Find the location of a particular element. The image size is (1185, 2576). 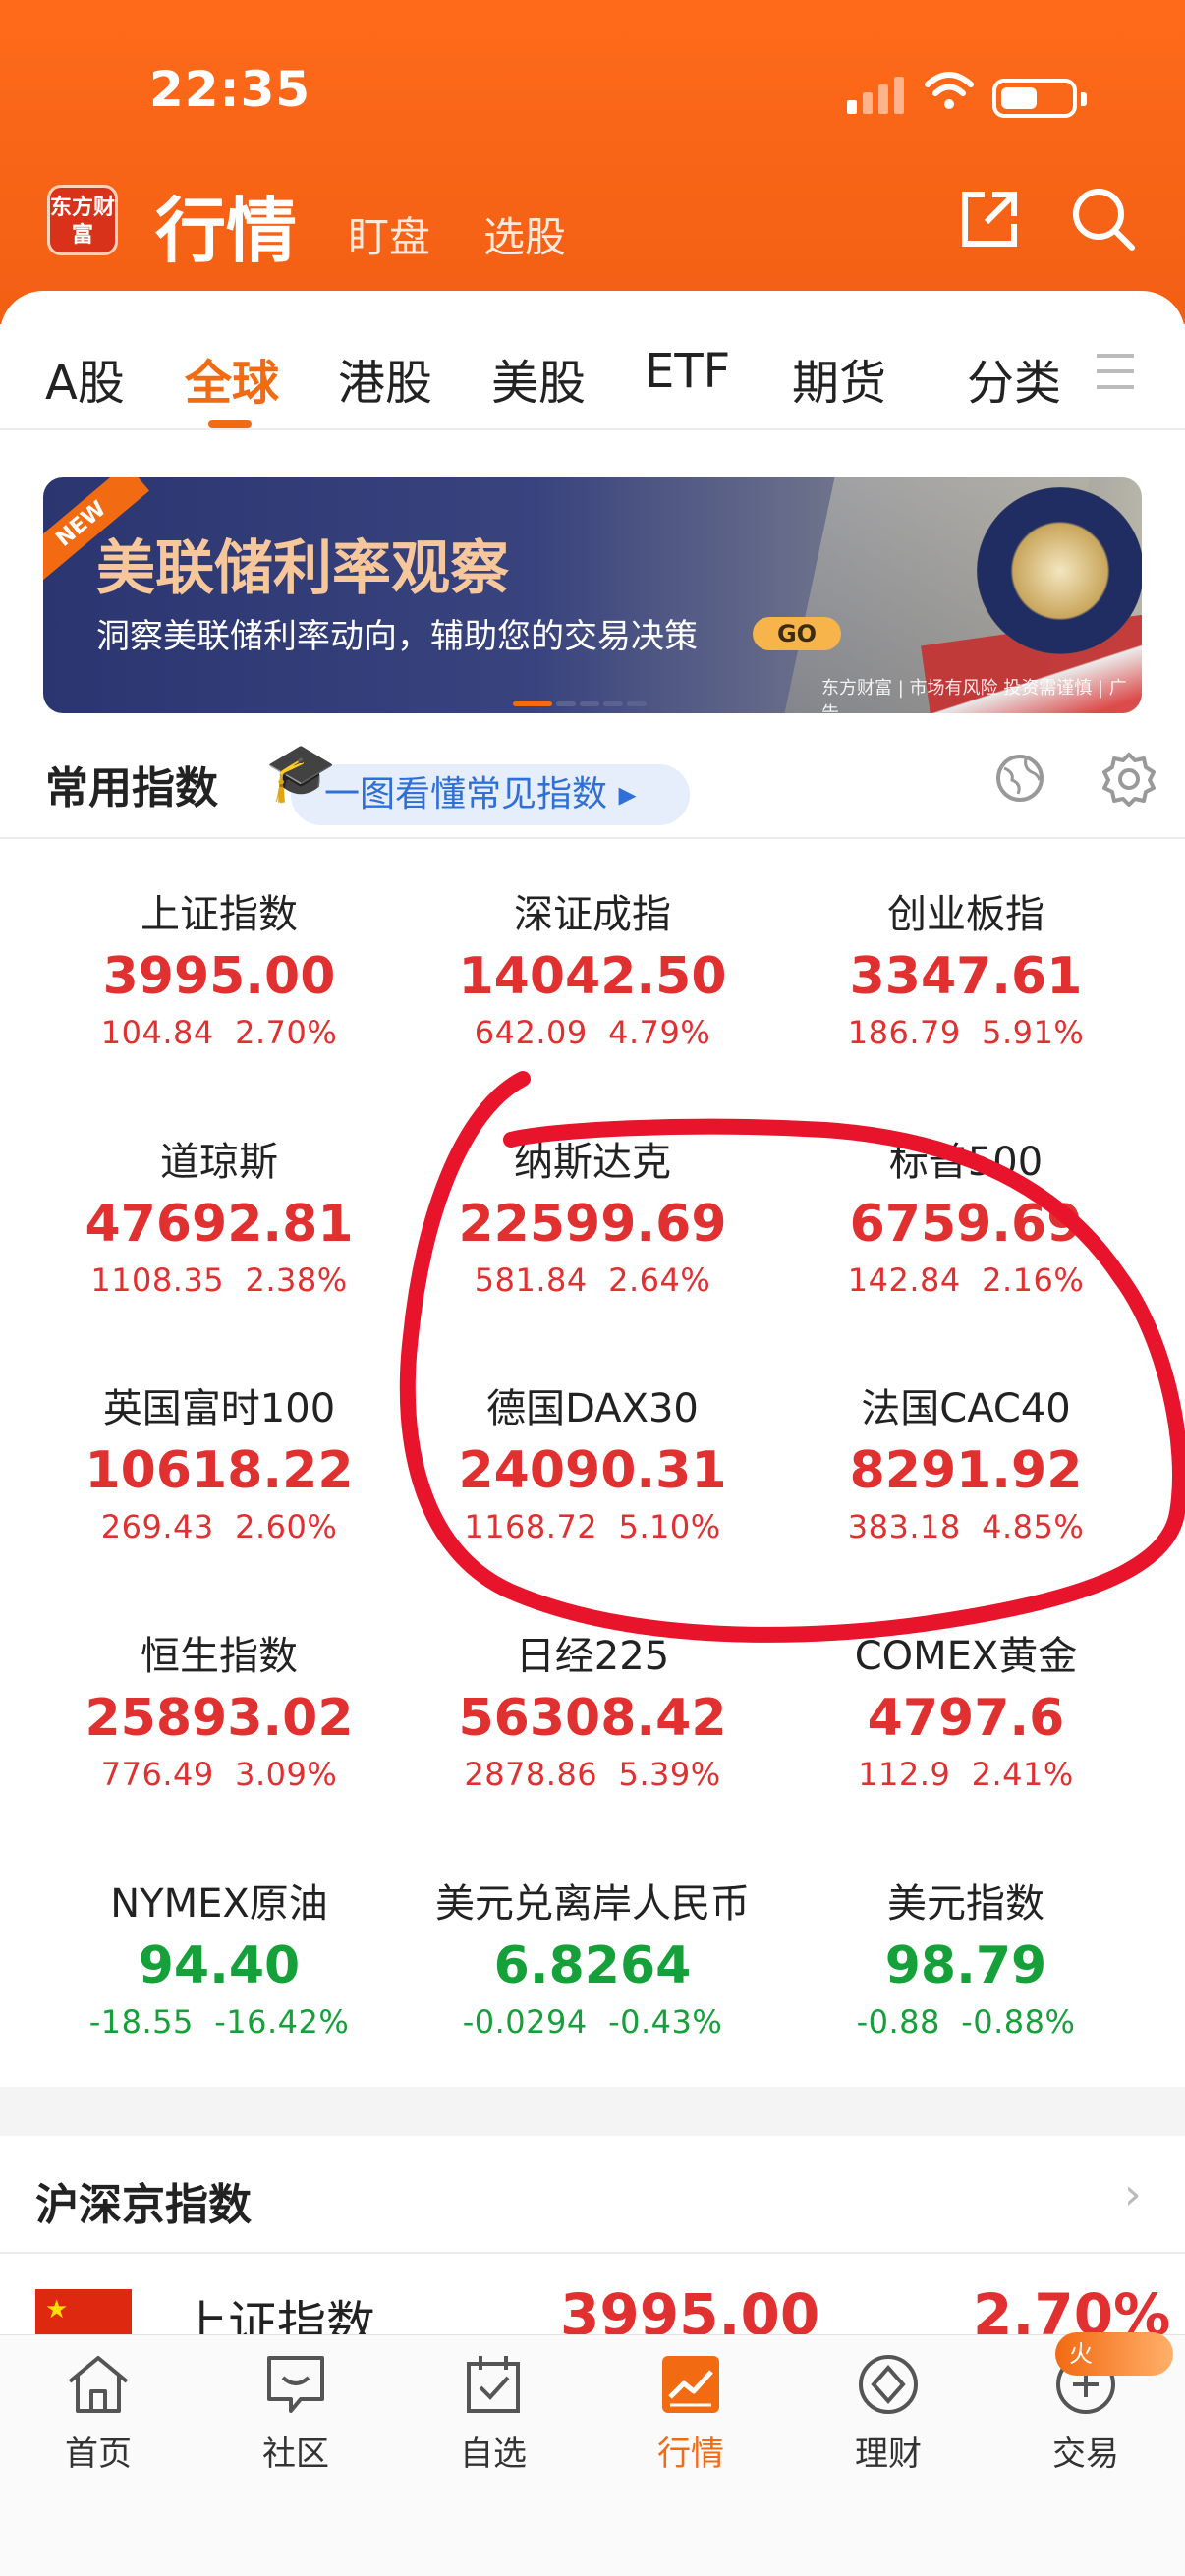

index-change: 1108.35 is located at coordinates (157, 1280).